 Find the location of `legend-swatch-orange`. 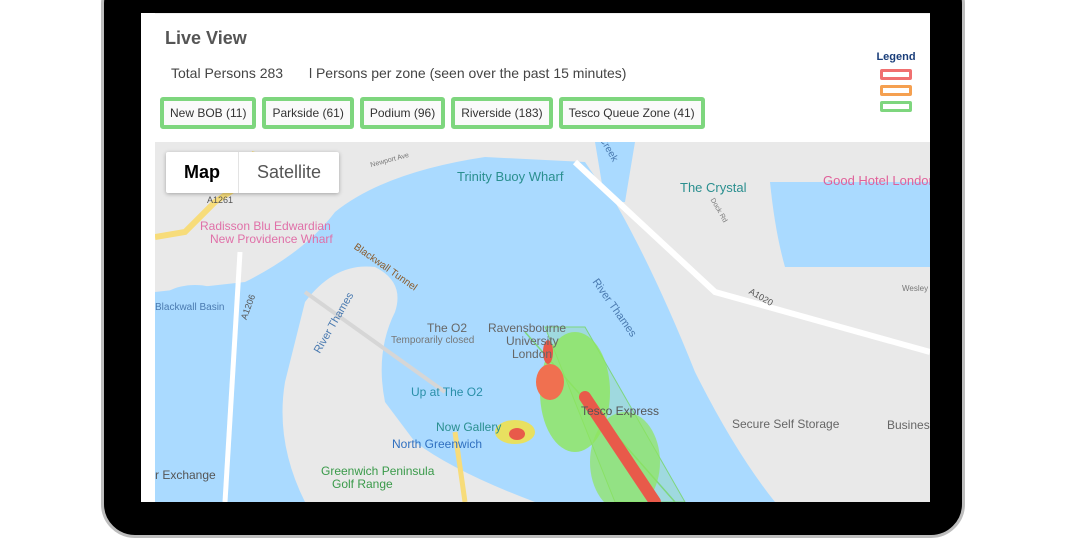

legend-swatch-orange is located at coordinates (896, 90).